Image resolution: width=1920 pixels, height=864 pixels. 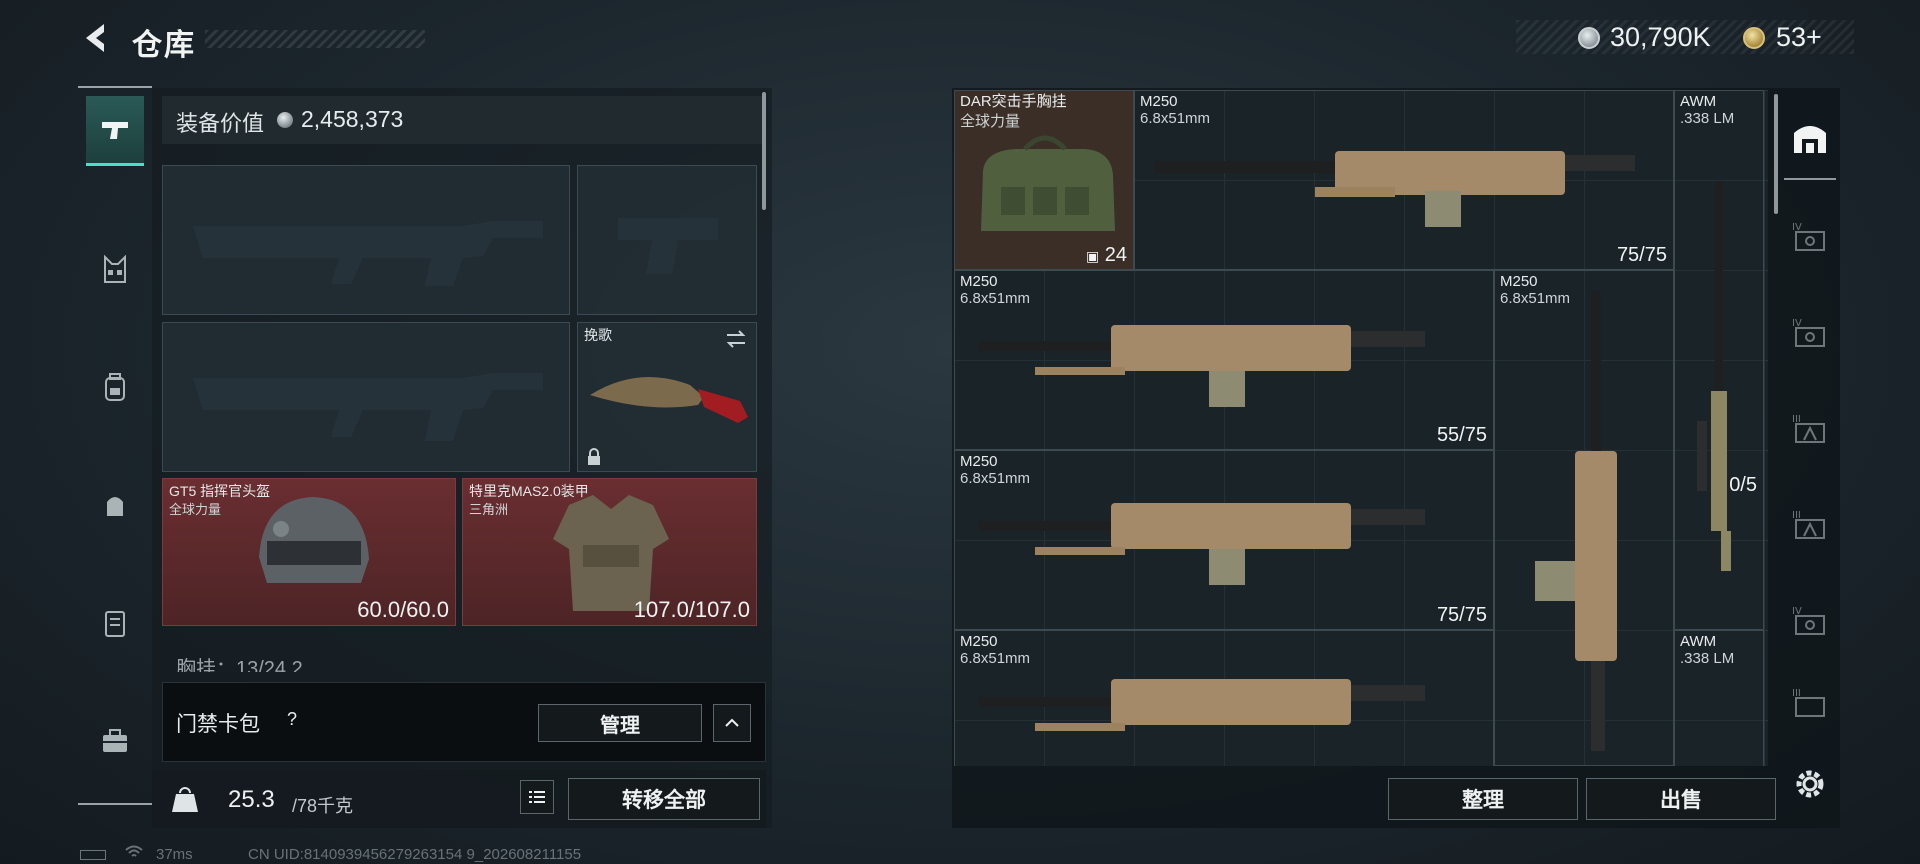 I want to click on equipment-value-label: 装备价值, so click(x=220, y=123).